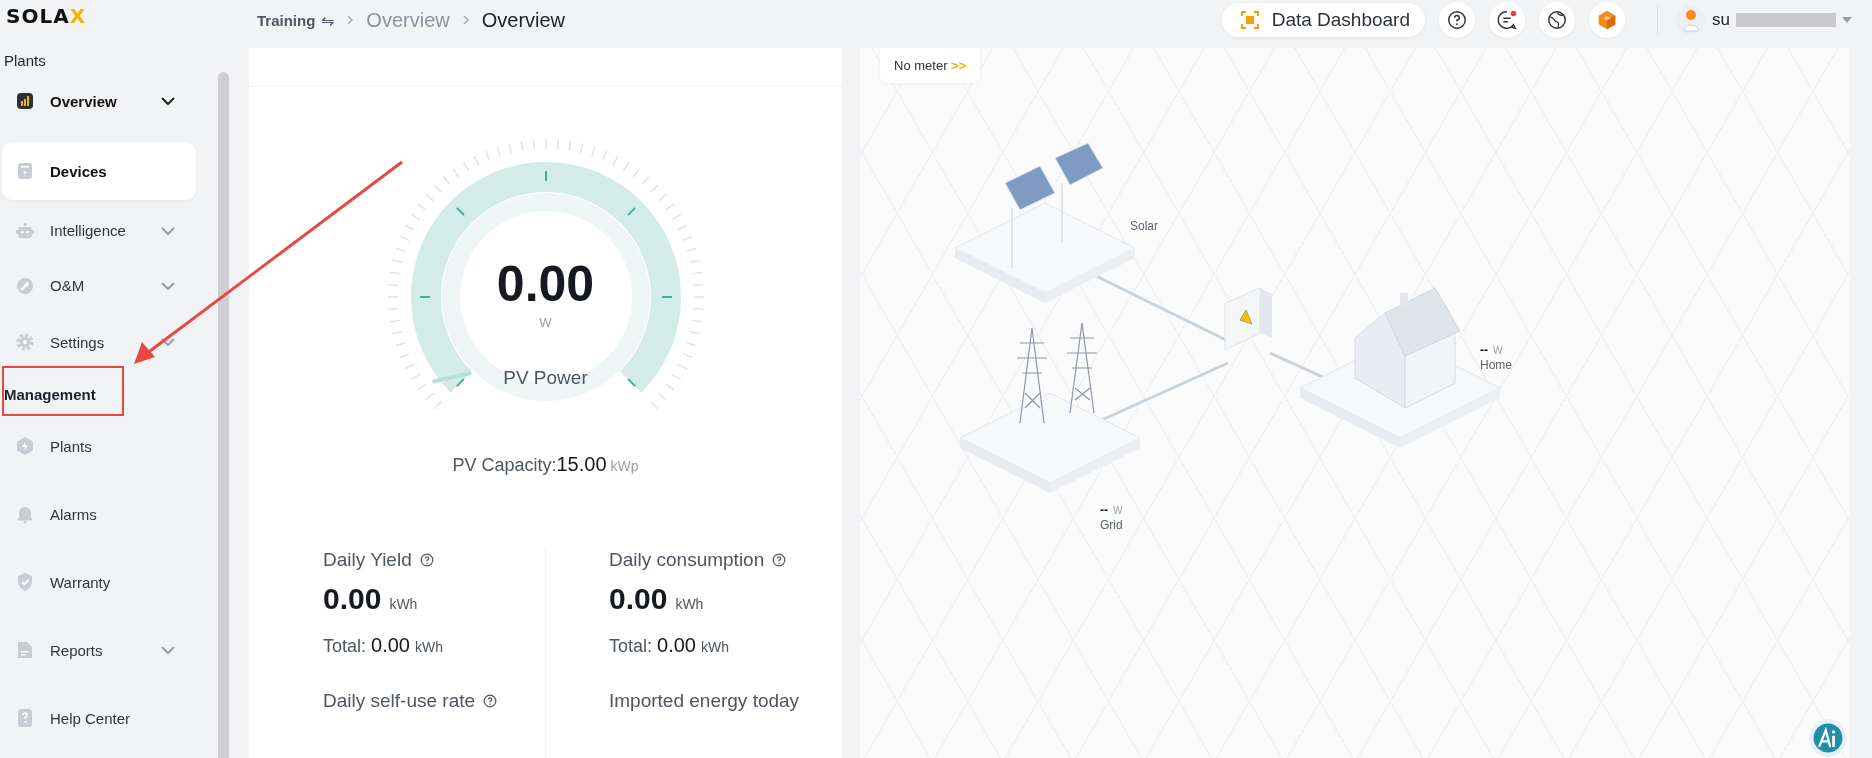 The height and width of the screenshot is (758, 1872). Describe the element at coordinates (25, 582) in the screenshot. I see `shield-icon` at that location.